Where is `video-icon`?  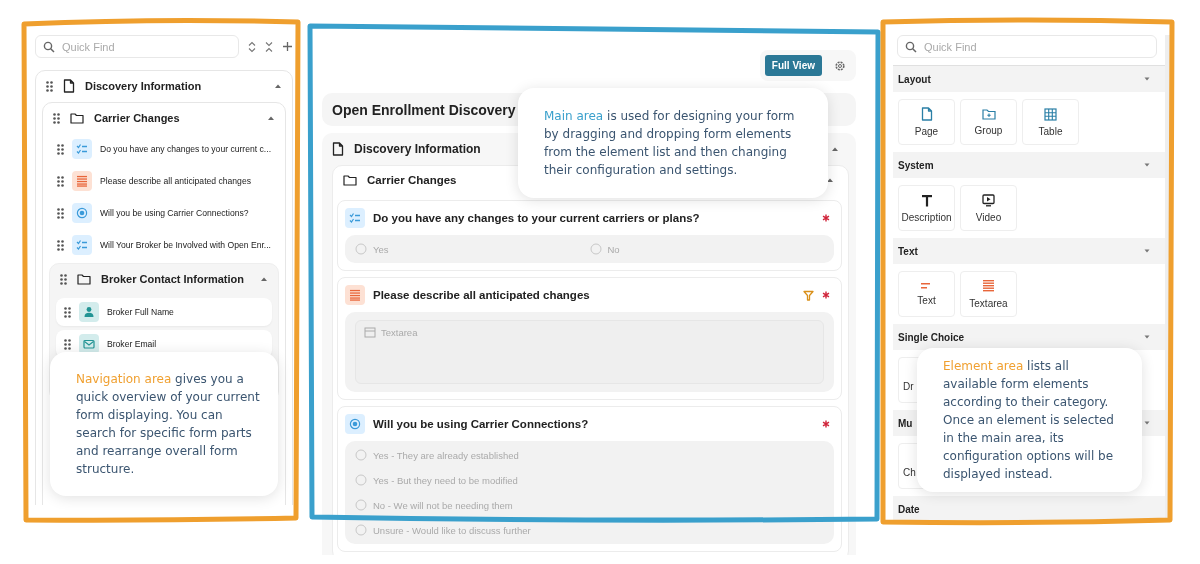
video-icon is located at coordinates (988, 200).